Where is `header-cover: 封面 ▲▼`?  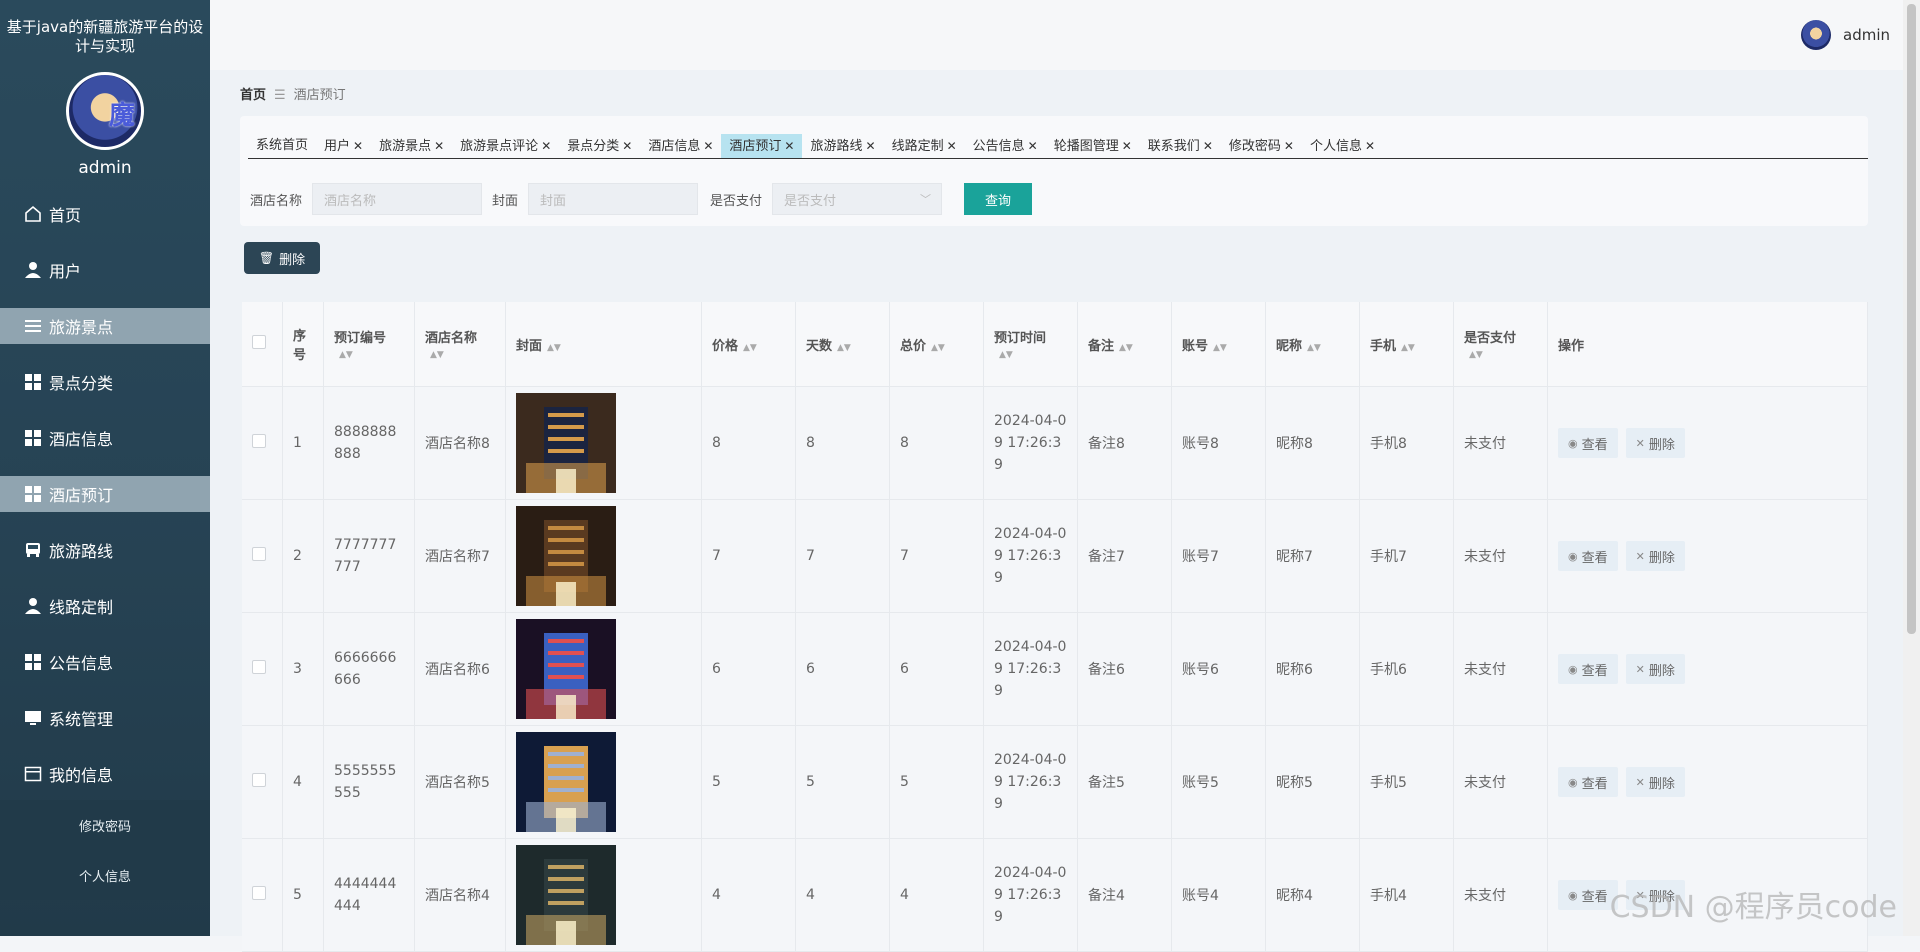
header-cover: 封面 ▲▼ is located at coordinates (603, 344).